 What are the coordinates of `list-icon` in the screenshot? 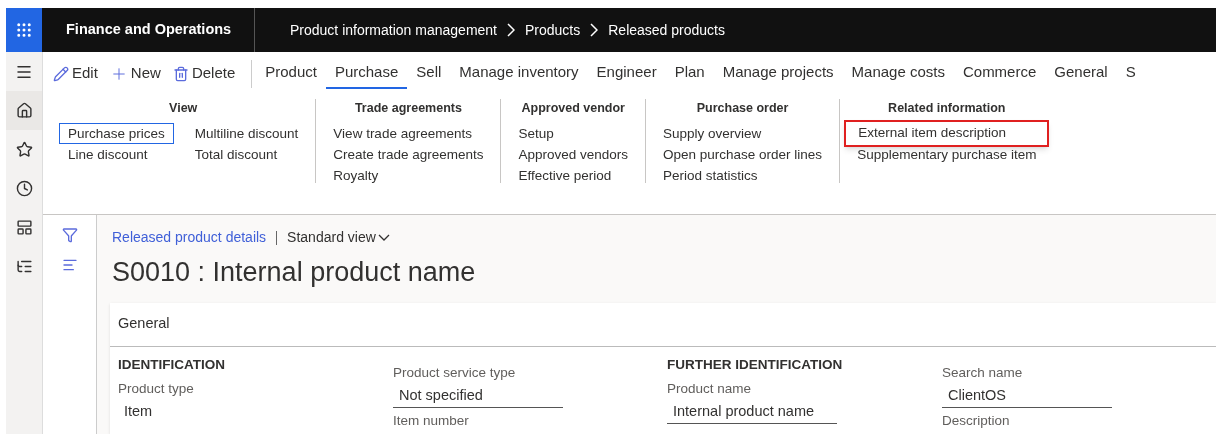 It's located at (24, 266).